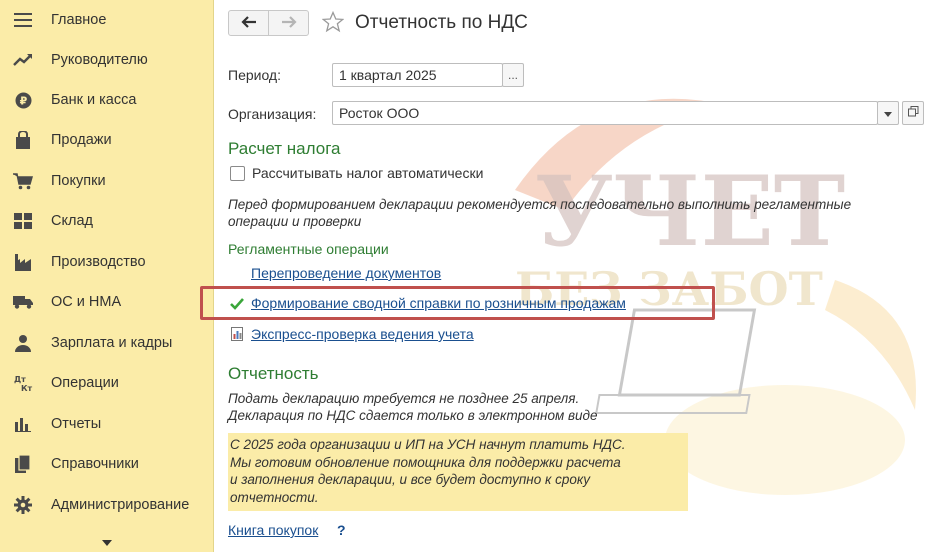 The width and height of the screenshot is (929, 552). What do you see at coordinates (254, 75) in the screenshot?
I see `period-label: Период:` at bounding box center [254, 75].